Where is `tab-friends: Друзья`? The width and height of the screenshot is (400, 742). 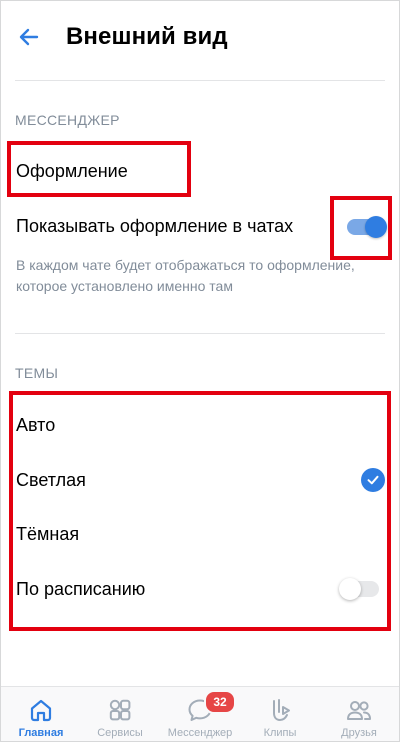 tab-friends: Друзья is located at coordinates (359, 714).